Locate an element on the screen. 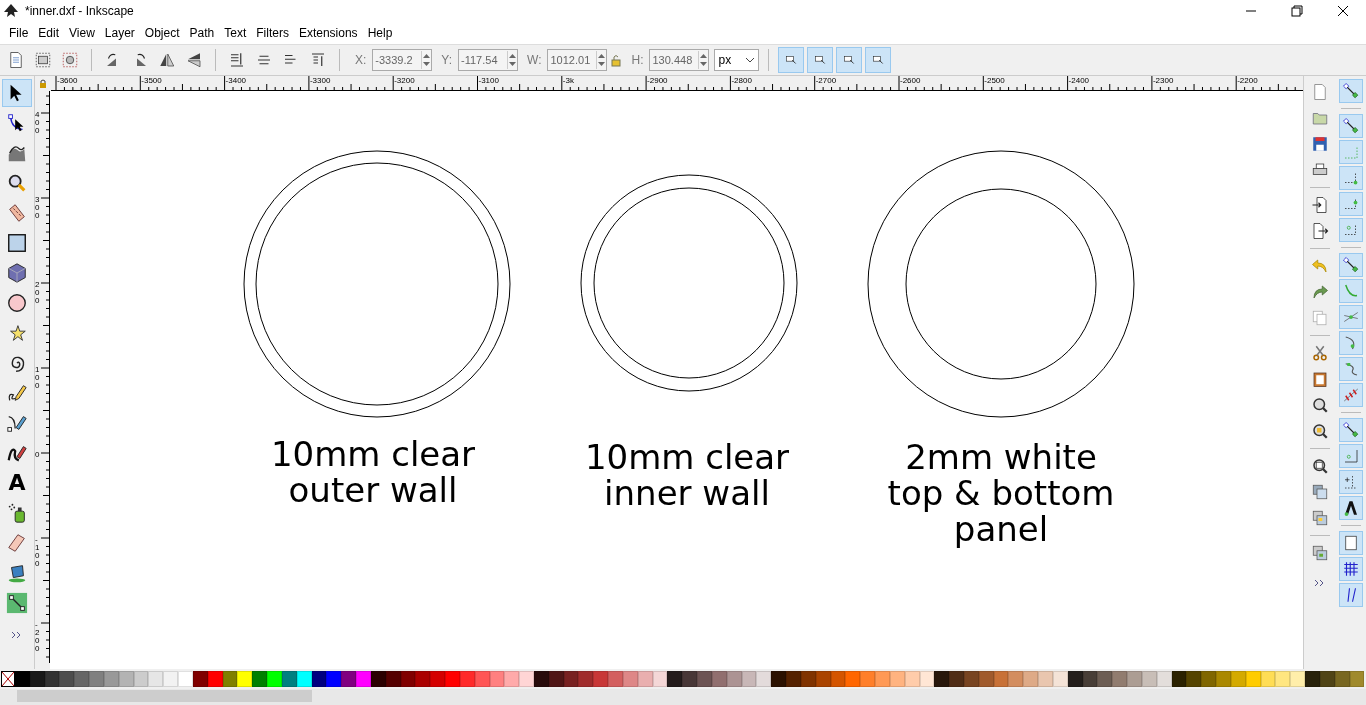 Image resolution: width=1366 pixels, height=705 pixels. caption-text: 10mm clear inner wall is located at coordinates (687, 475).